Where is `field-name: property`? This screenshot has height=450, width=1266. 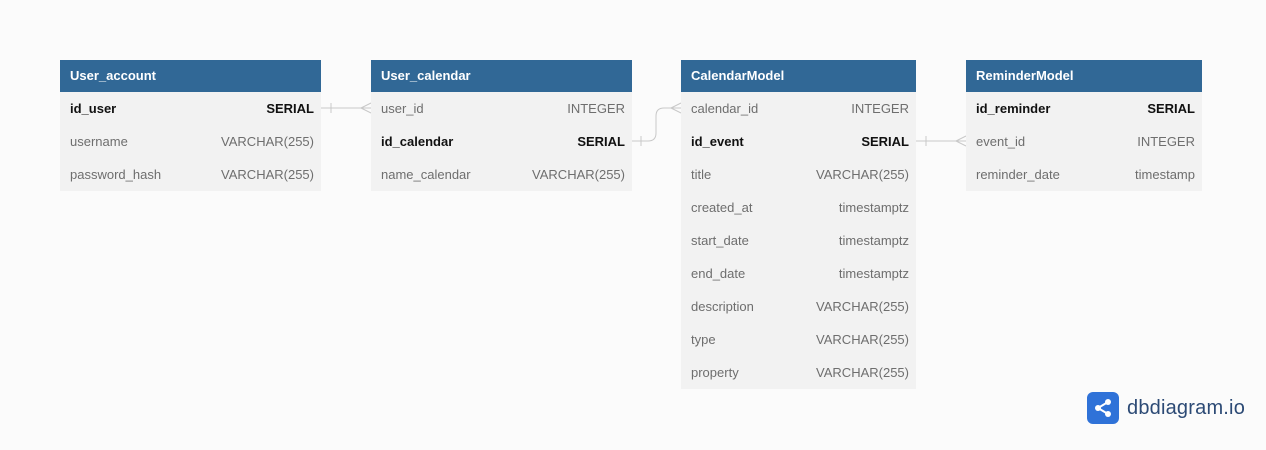
field-name: property is located at coordinates (715, 372).